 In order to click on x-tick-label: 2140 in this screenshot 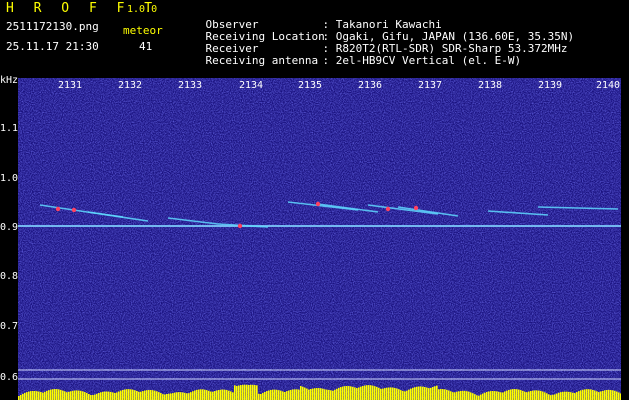, I will do `click(608, 85)`.